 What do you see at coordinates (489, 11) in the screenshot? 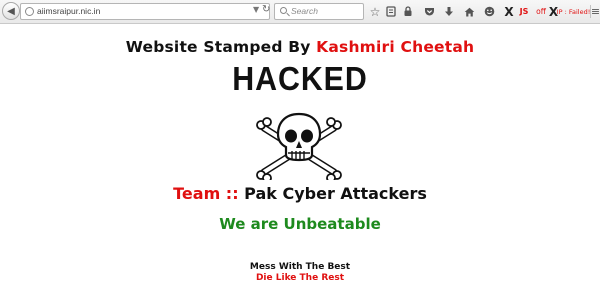
I see `emoji-icon` at bounding box center [489, 11].